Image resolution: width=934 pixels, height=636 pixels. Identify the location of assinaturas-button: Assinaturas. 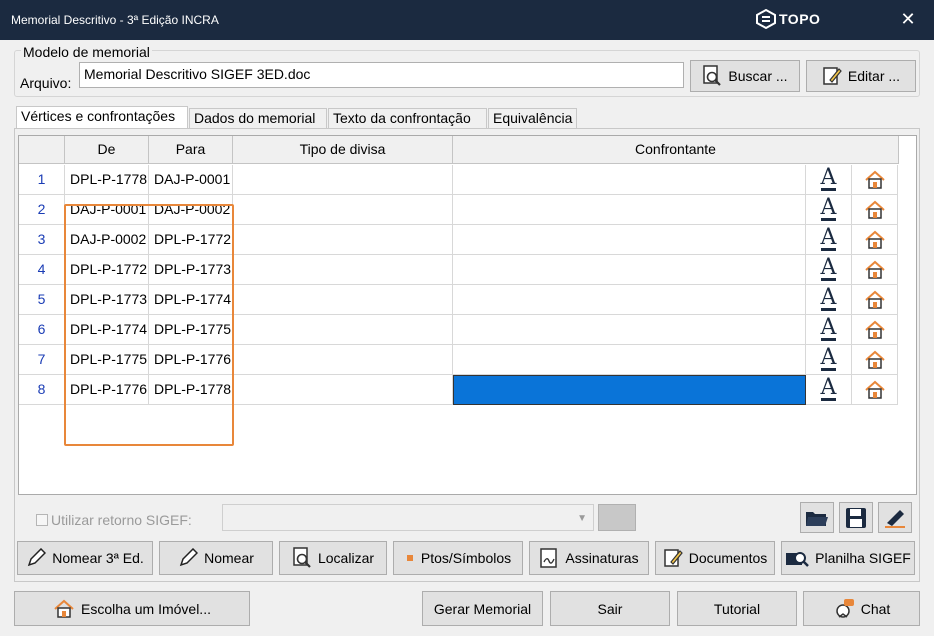
(589, 558).